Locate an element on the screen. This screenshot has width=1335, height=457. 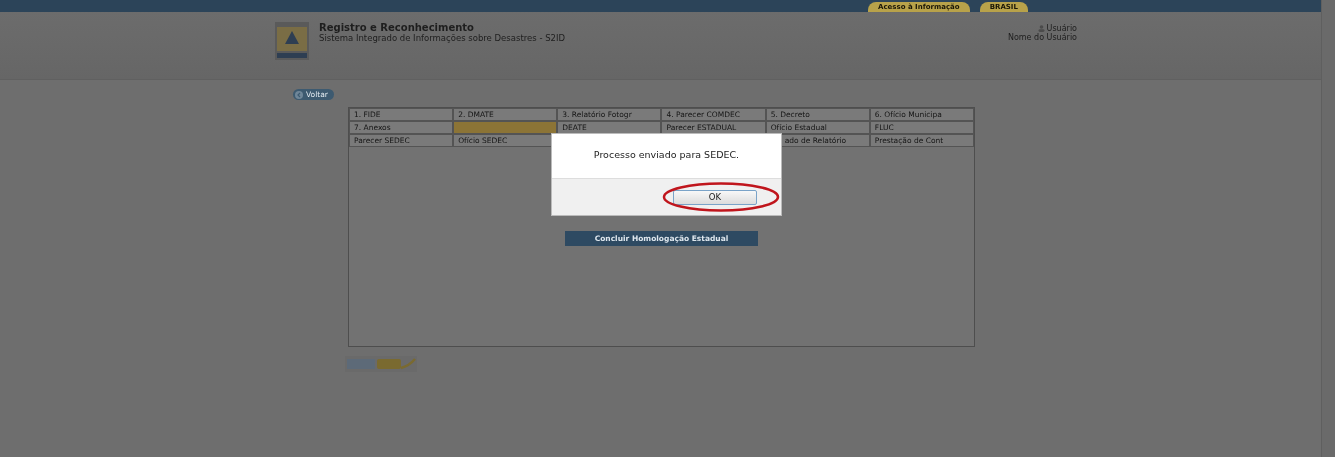
scrollbar is located at coordinates (1328, 228).